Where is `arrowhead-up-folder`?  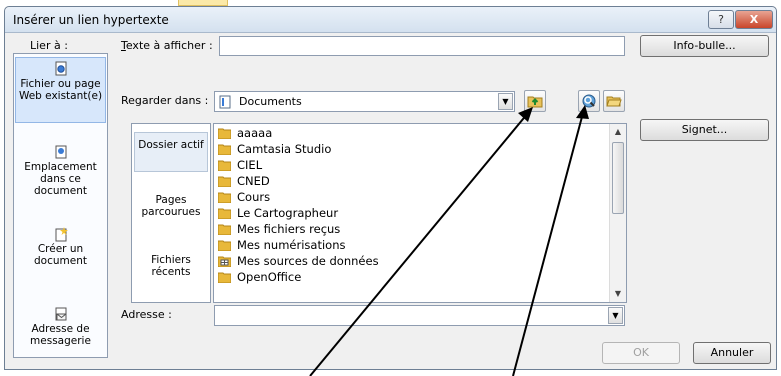
arrowhead-up-folder is located at coordinates (525, 114).